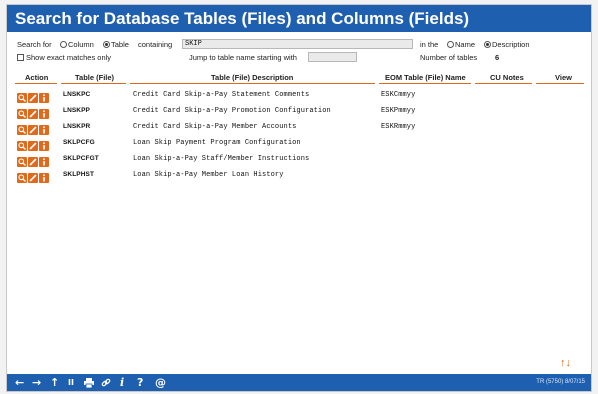 The image size is (598, 394). What do you see at coordinates (243, 57) in the screenshot?
I see `jump-label: Jump to table name starting with` at bounding box center [243, 57].